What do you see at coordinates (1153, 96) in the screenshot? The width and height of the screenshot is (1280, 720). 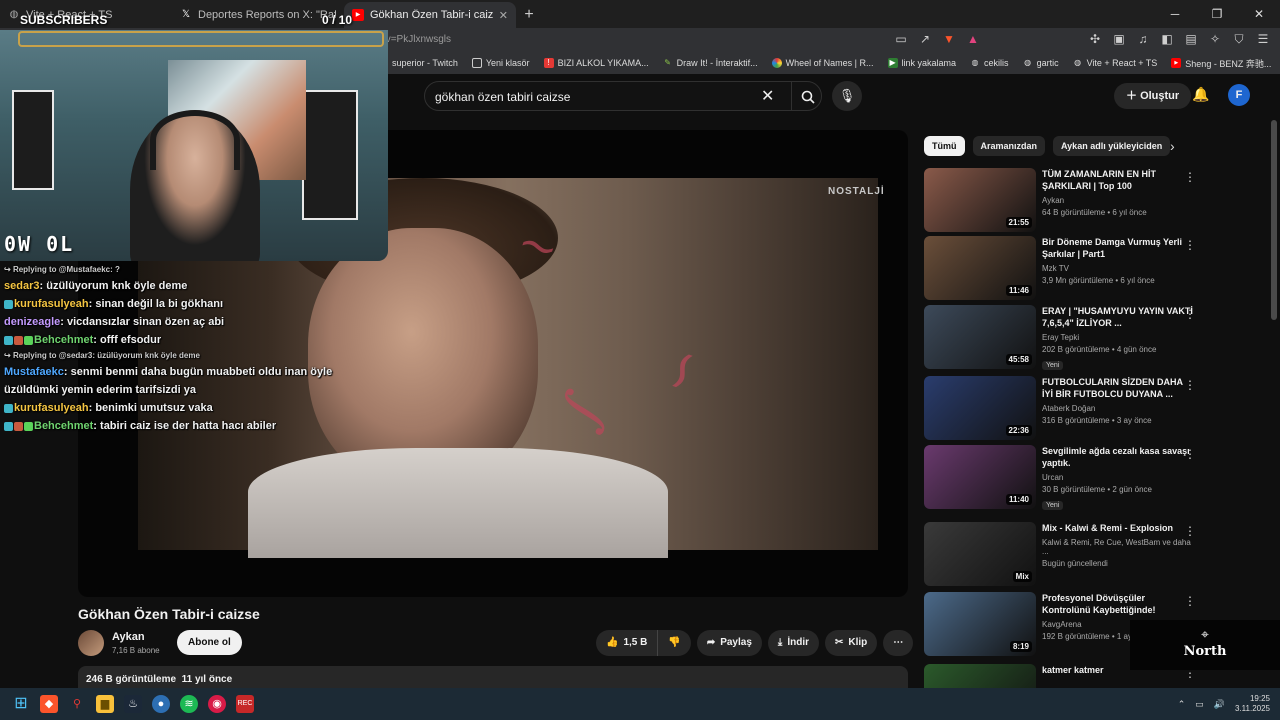 I see `create-button: ＋ Oluştur` at bounding box center [1153, 96].